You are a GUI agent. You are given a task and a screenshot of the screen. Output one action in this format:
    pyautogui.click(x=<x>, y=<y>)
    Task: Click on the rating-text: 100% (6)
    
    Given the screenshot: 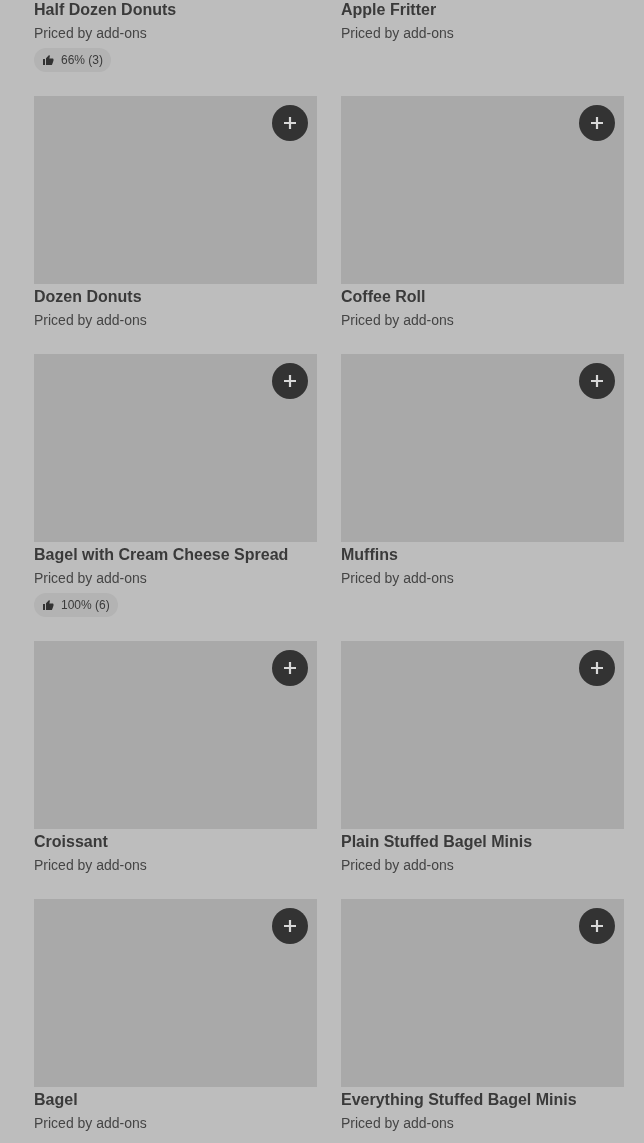 What is the action you would take?
    pyautogui.click(x=85, y=605)
    